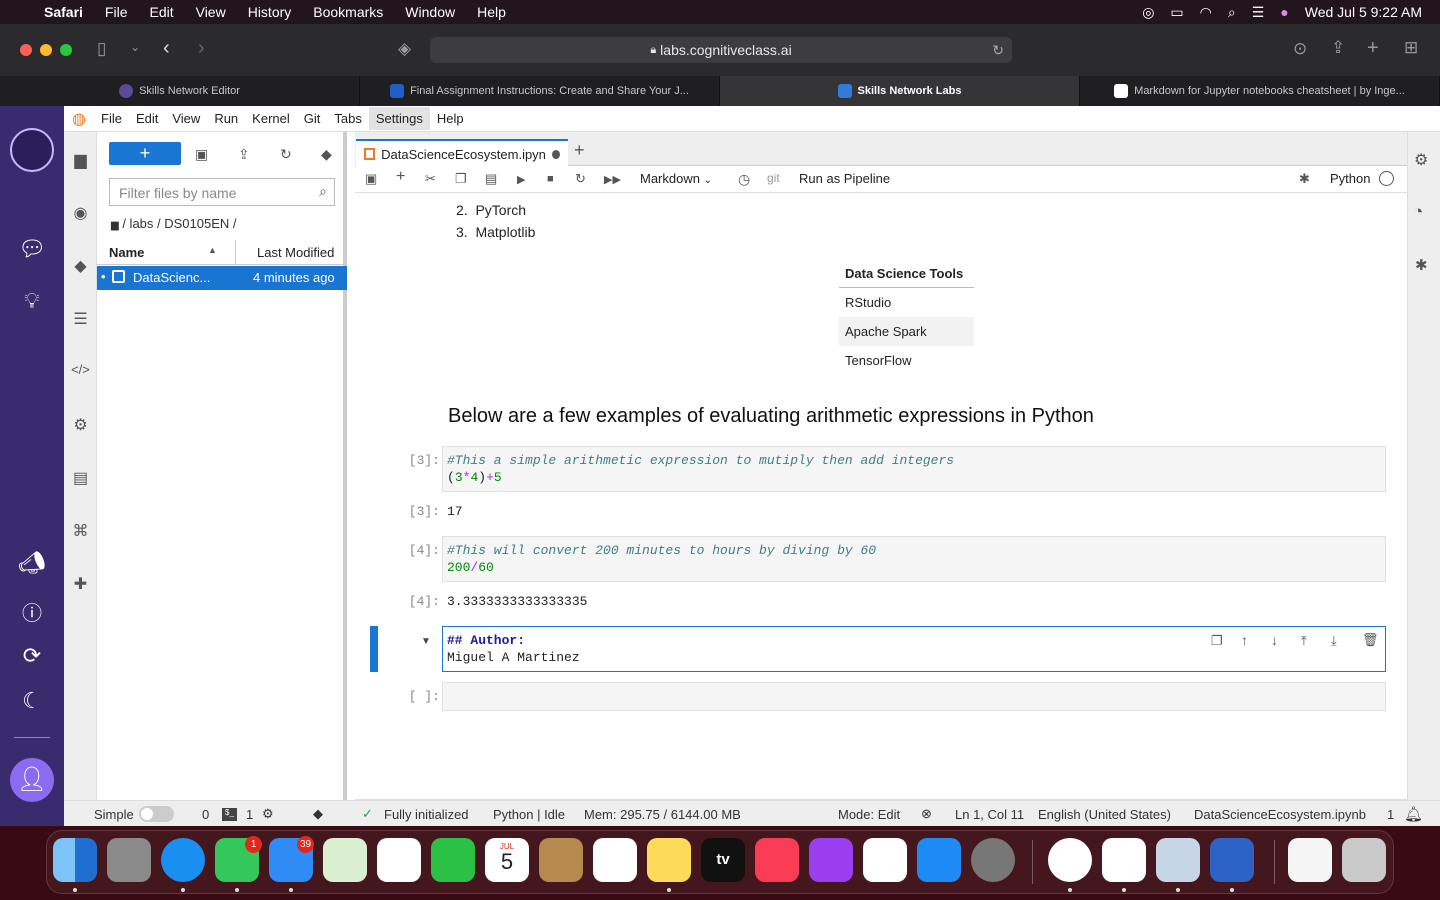 This screenshot has height=900, width=1440. I want to click on kernel-name: Python, so click(1350, 178).